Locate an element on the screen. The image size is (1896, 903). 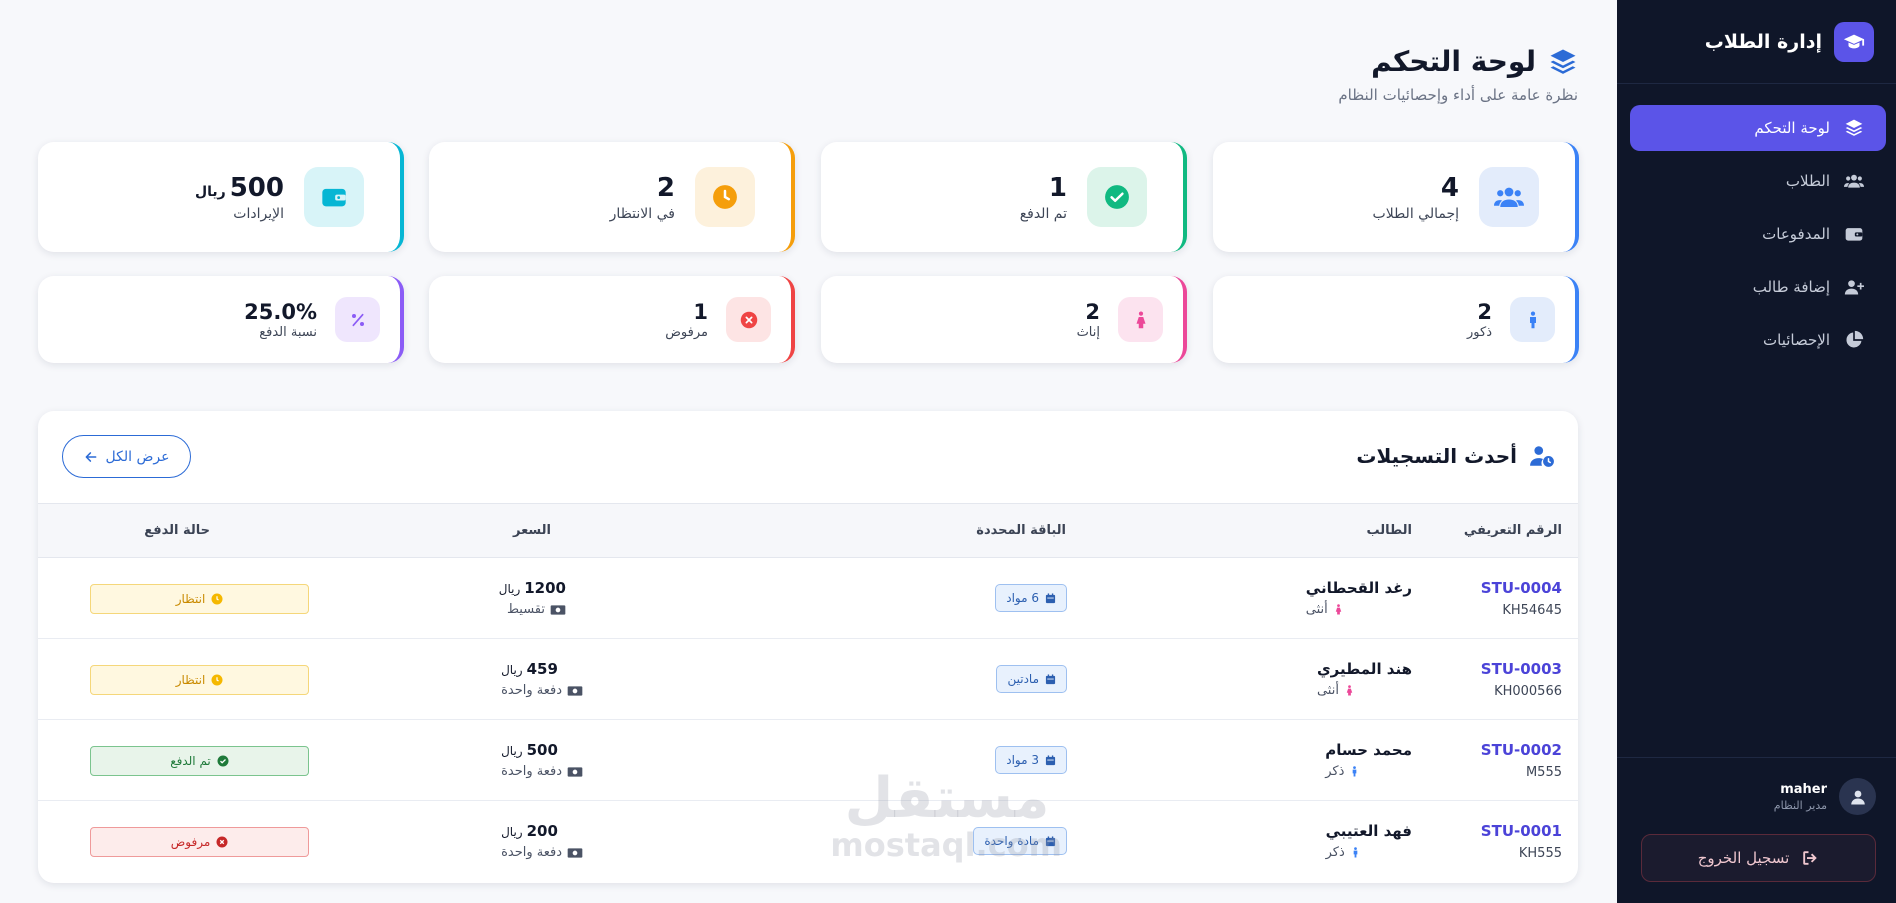
stat-card-paid: 1 تم الدفع is located at coordinates (1004, 197).